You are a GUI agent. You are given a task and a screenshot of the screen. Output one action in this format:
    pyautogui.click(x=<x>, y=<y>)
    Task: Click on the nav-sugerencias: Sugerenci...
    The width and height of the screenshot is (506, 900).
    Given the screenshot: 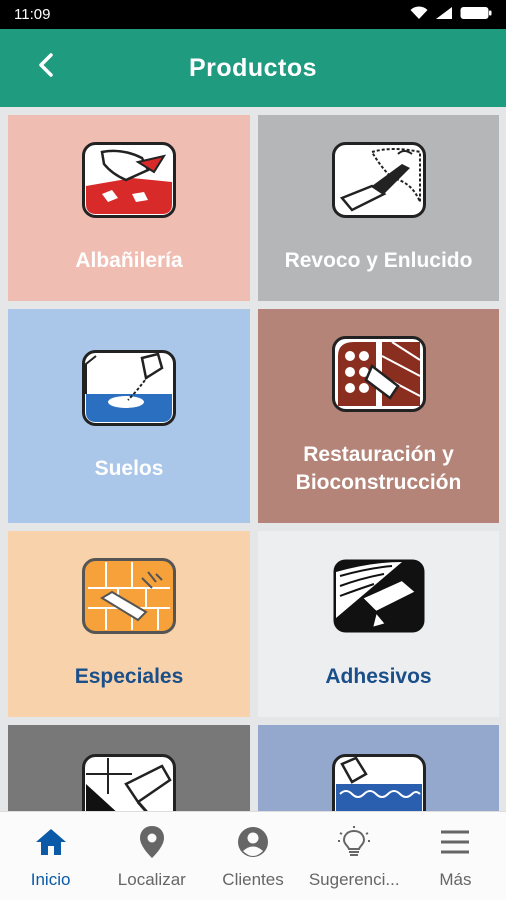 What is the action you would take?
    pyautogui.click(x=354, y=856)
    